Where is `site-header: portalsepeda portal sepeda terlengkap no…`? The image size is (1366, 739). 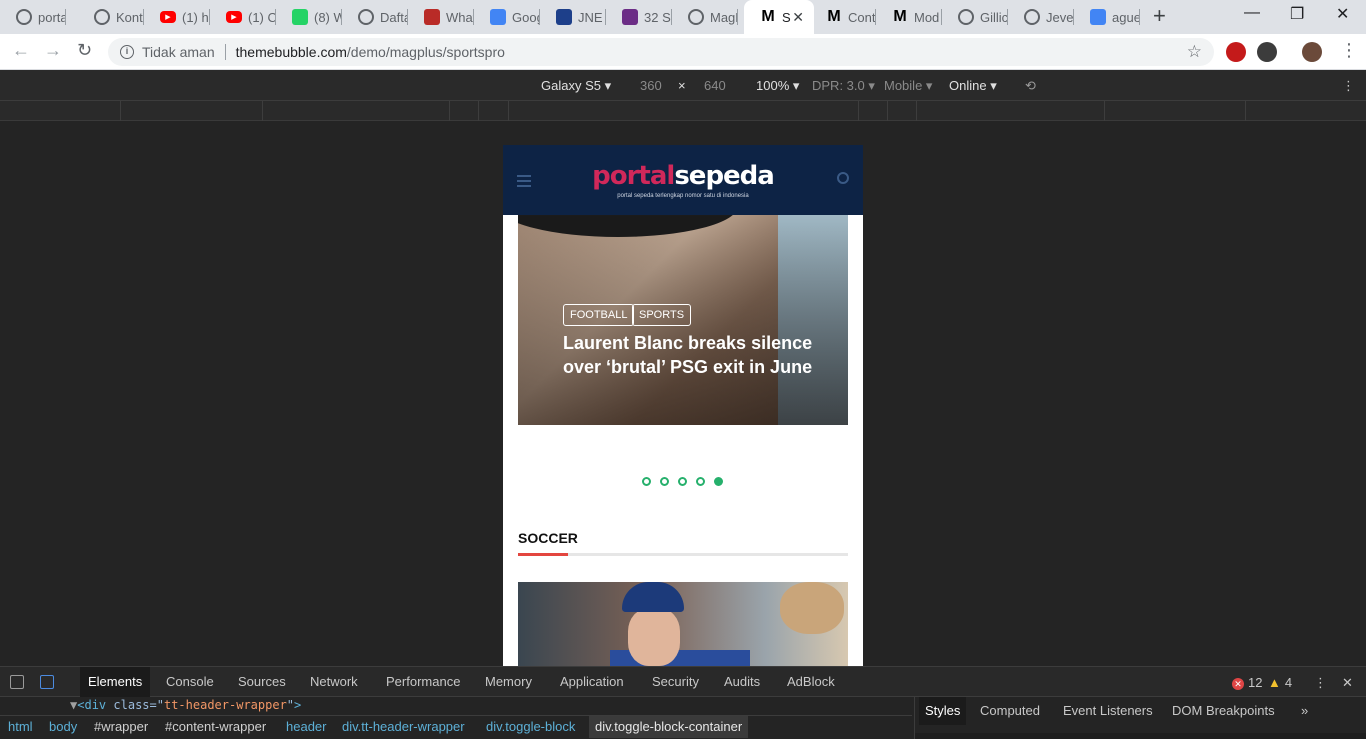 site-header: portalsepeda portal sepeda terlengkap no… is located at coordinates (683, 180).